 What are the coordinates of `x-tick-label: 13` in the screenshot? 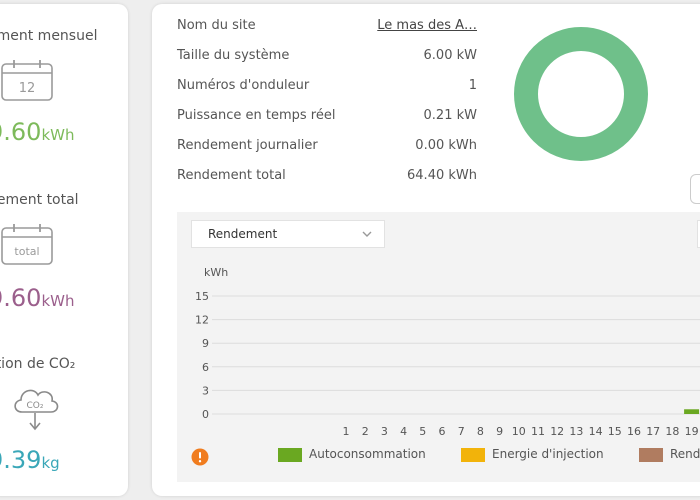 It's located at (576, 431).